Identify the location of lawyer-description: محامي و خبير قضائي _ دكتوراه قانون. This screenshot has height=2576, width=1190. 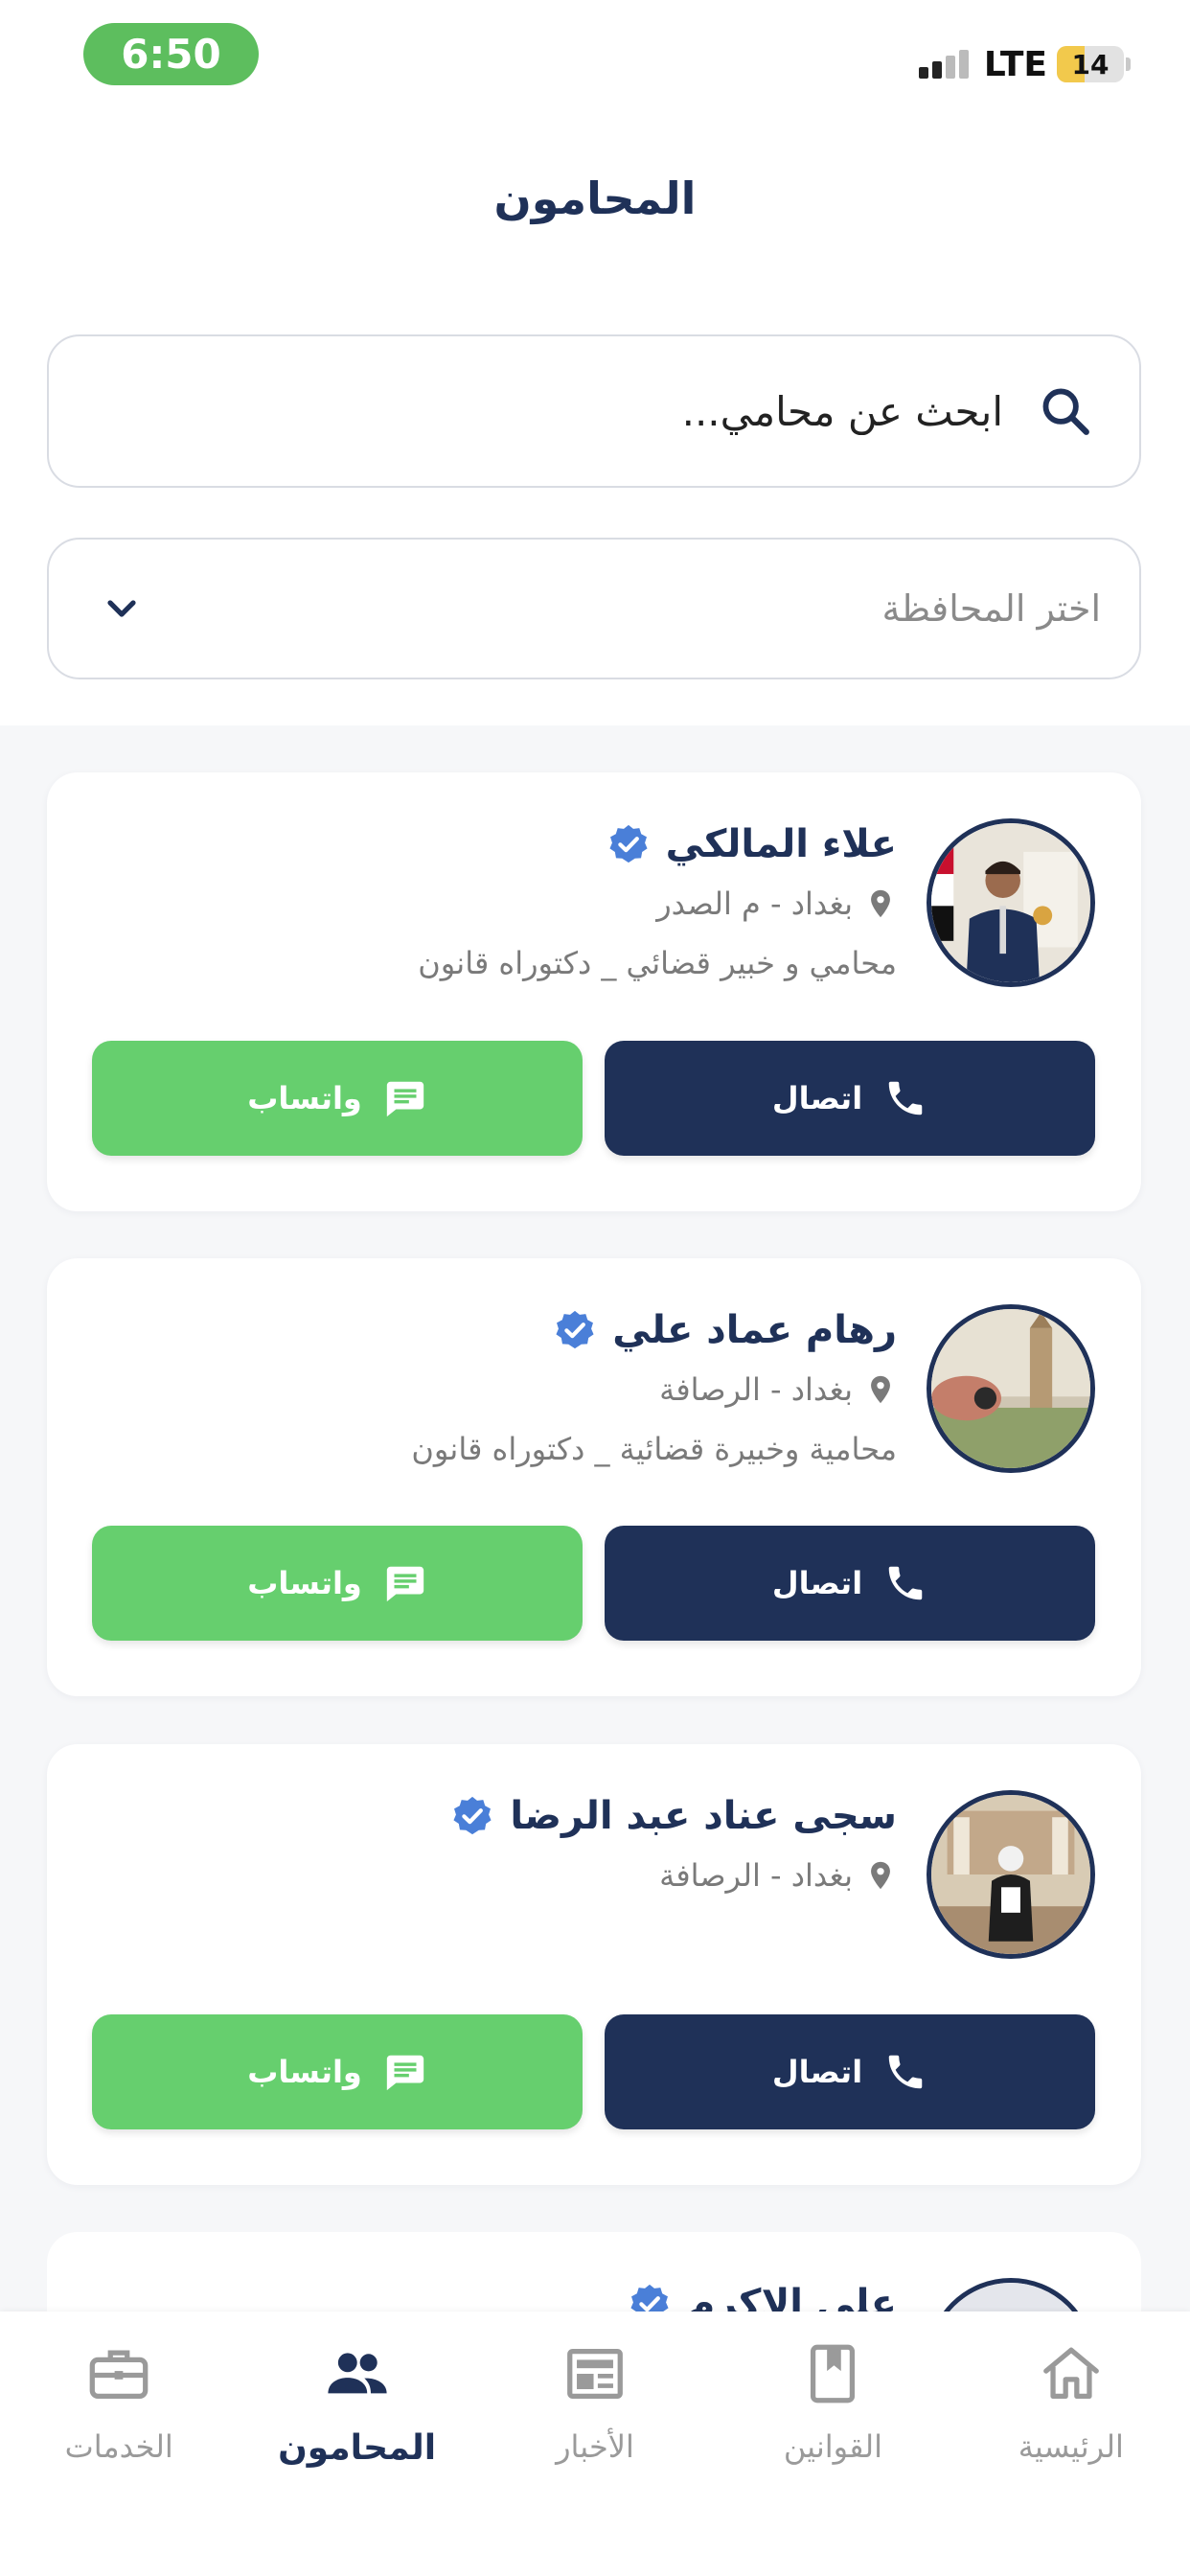
(657, 963).